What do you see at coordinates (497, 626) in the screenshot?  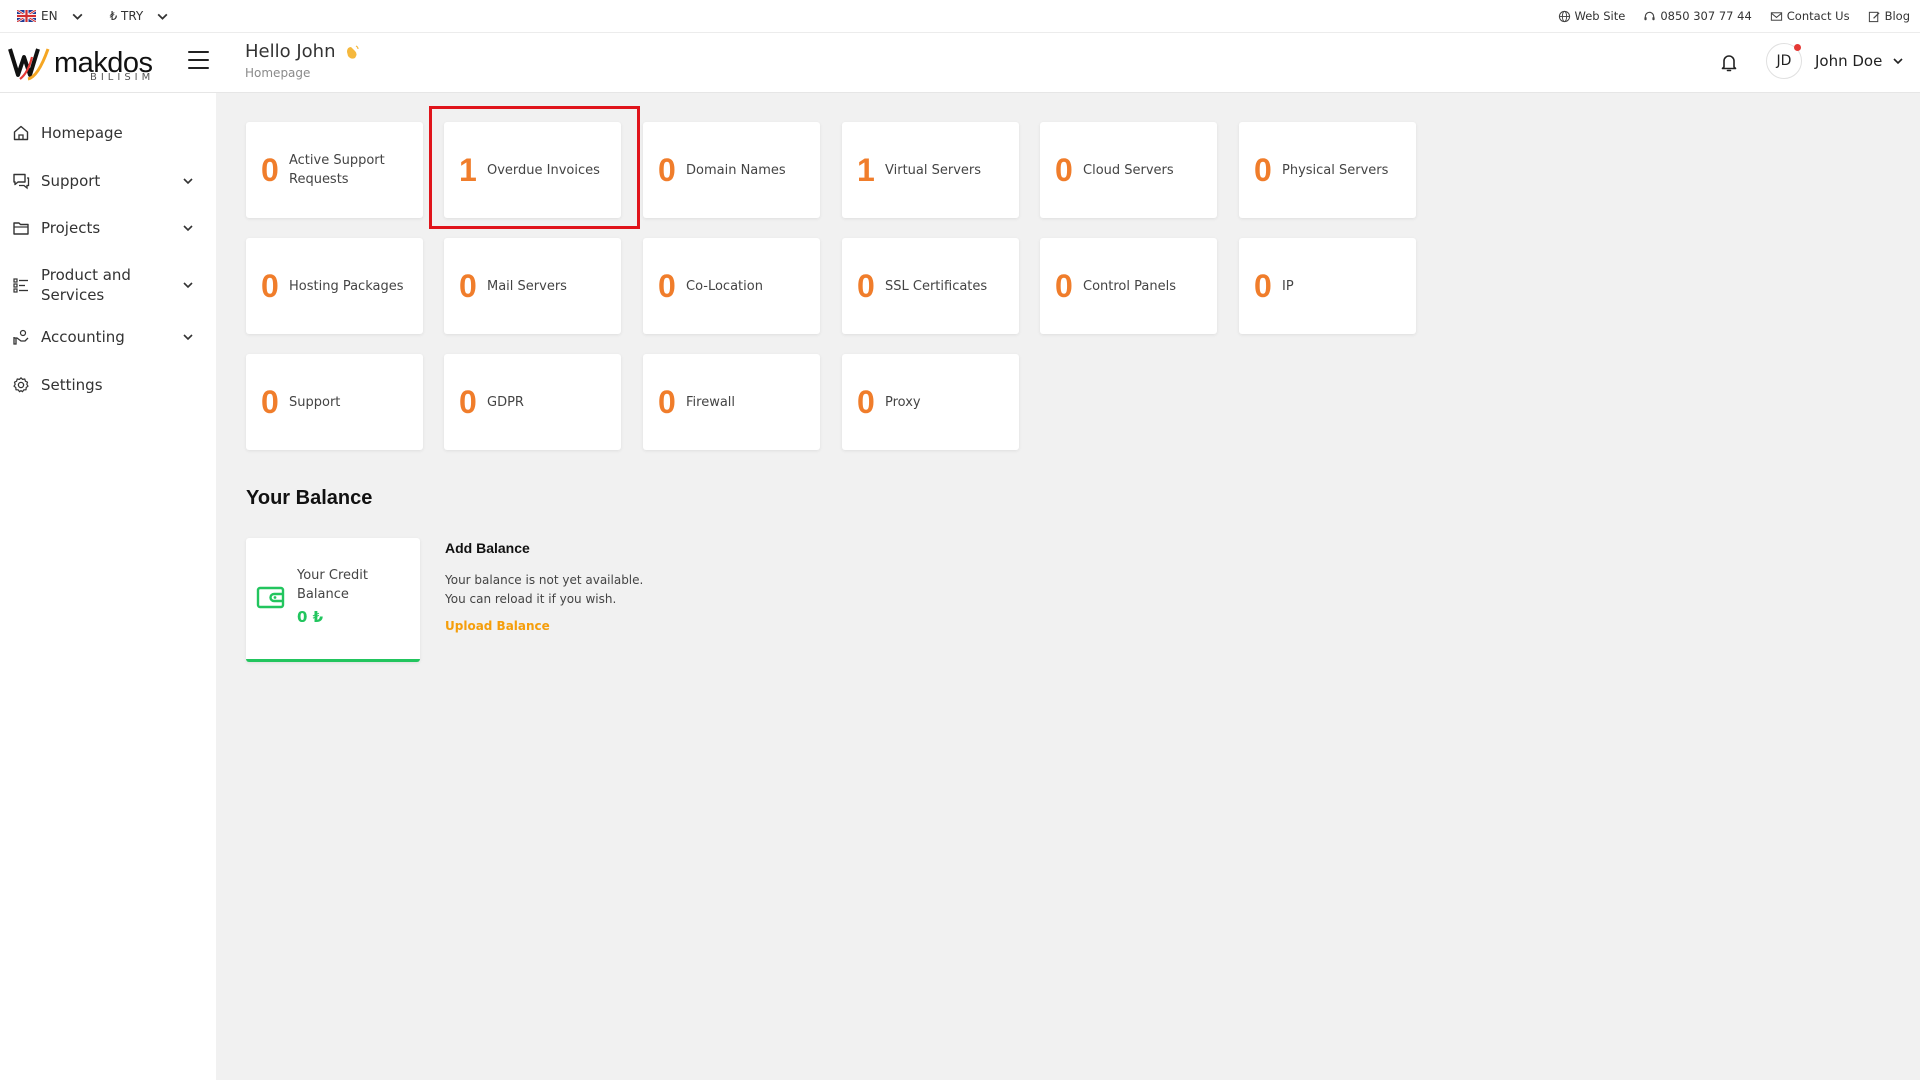 I see `upload-balance-link: Upload Balance` at bounding box center [497, 626].